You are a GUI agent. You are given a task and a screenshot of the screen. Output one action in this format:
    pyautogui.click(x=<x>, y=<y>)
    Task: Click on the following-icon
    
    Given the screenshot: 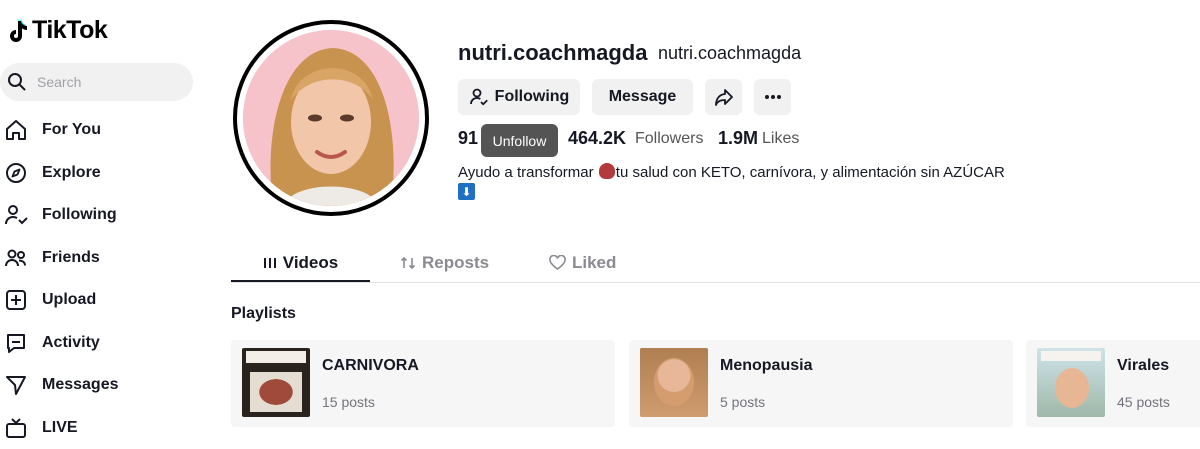 What is the action you would take?
    pyautogui.click(x=16, y=215)
    